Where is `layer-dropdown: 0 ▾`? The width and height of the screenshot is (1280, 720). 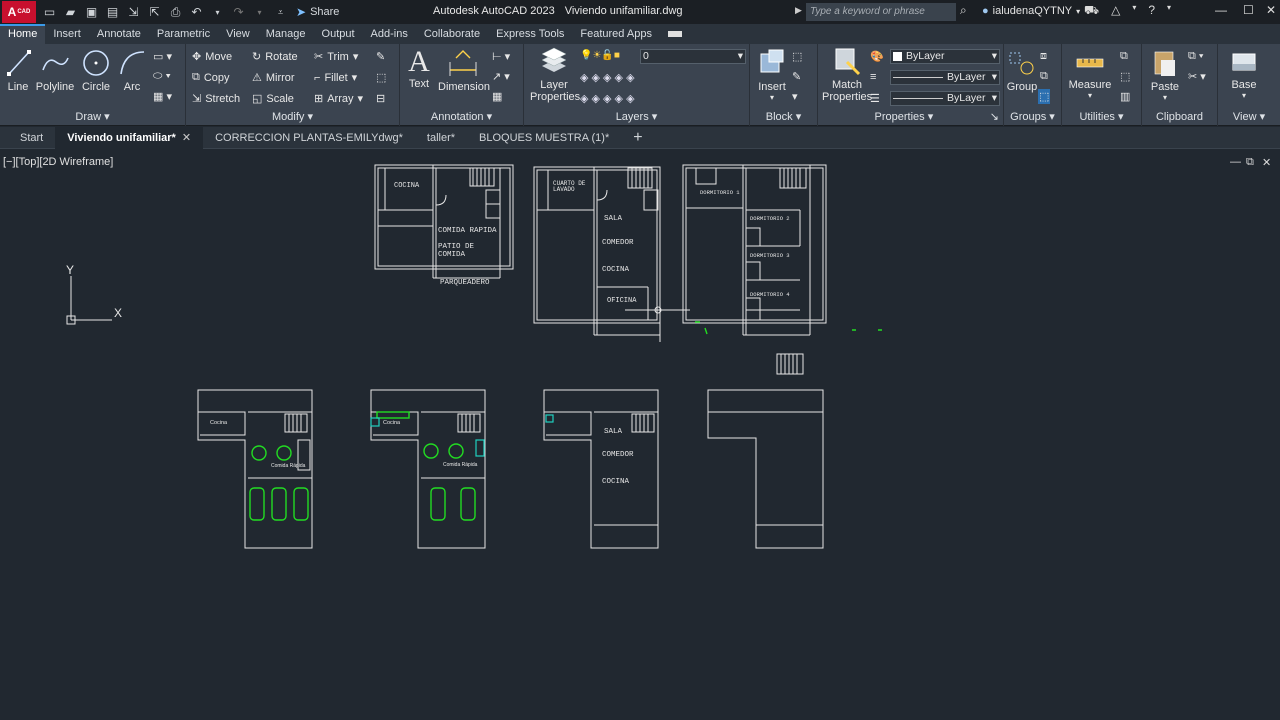
layer-dropdown: 0 ▾ is located at coordinates (693, 56).